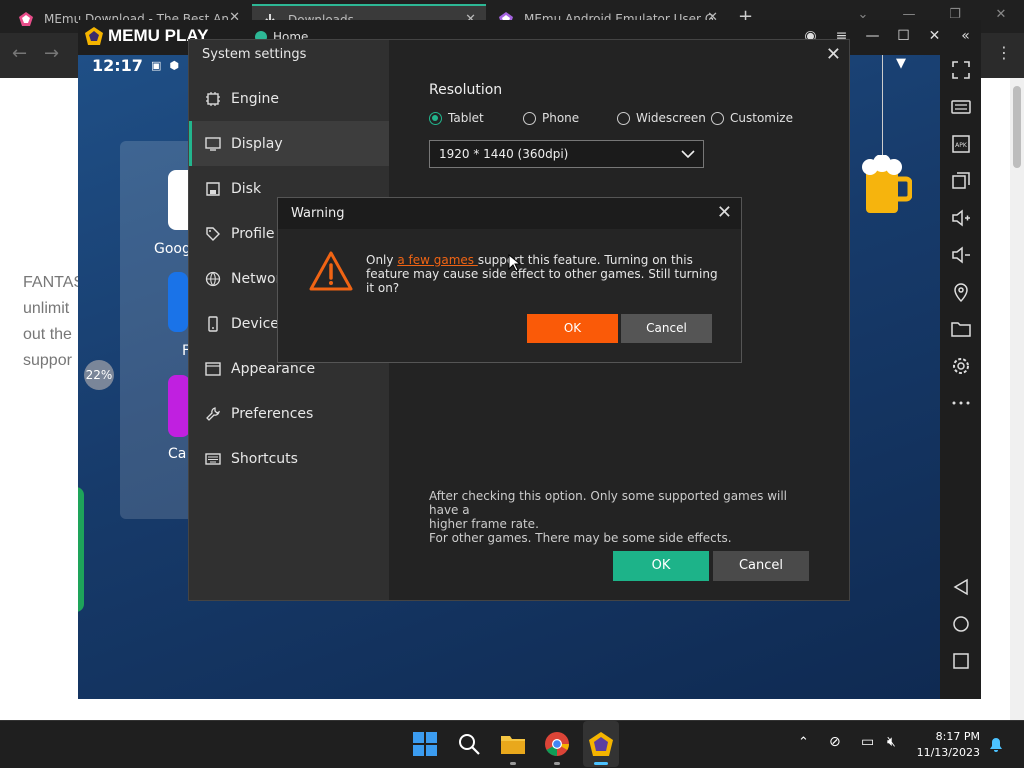  What do you see at coordinates (661, 566) in the screenshot?
I see `settings-ok-button: OK` at bounding box center [661, 566].